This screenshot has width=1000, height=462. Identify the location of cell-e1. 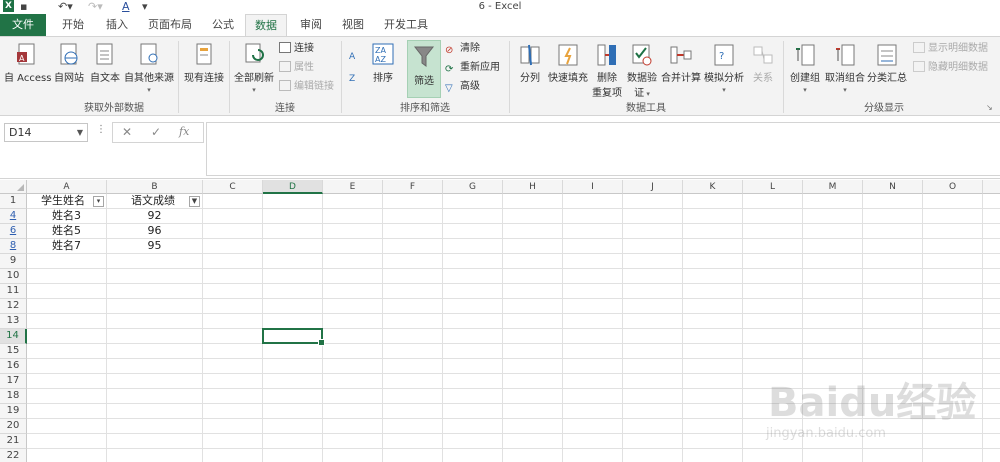
(353, 201).